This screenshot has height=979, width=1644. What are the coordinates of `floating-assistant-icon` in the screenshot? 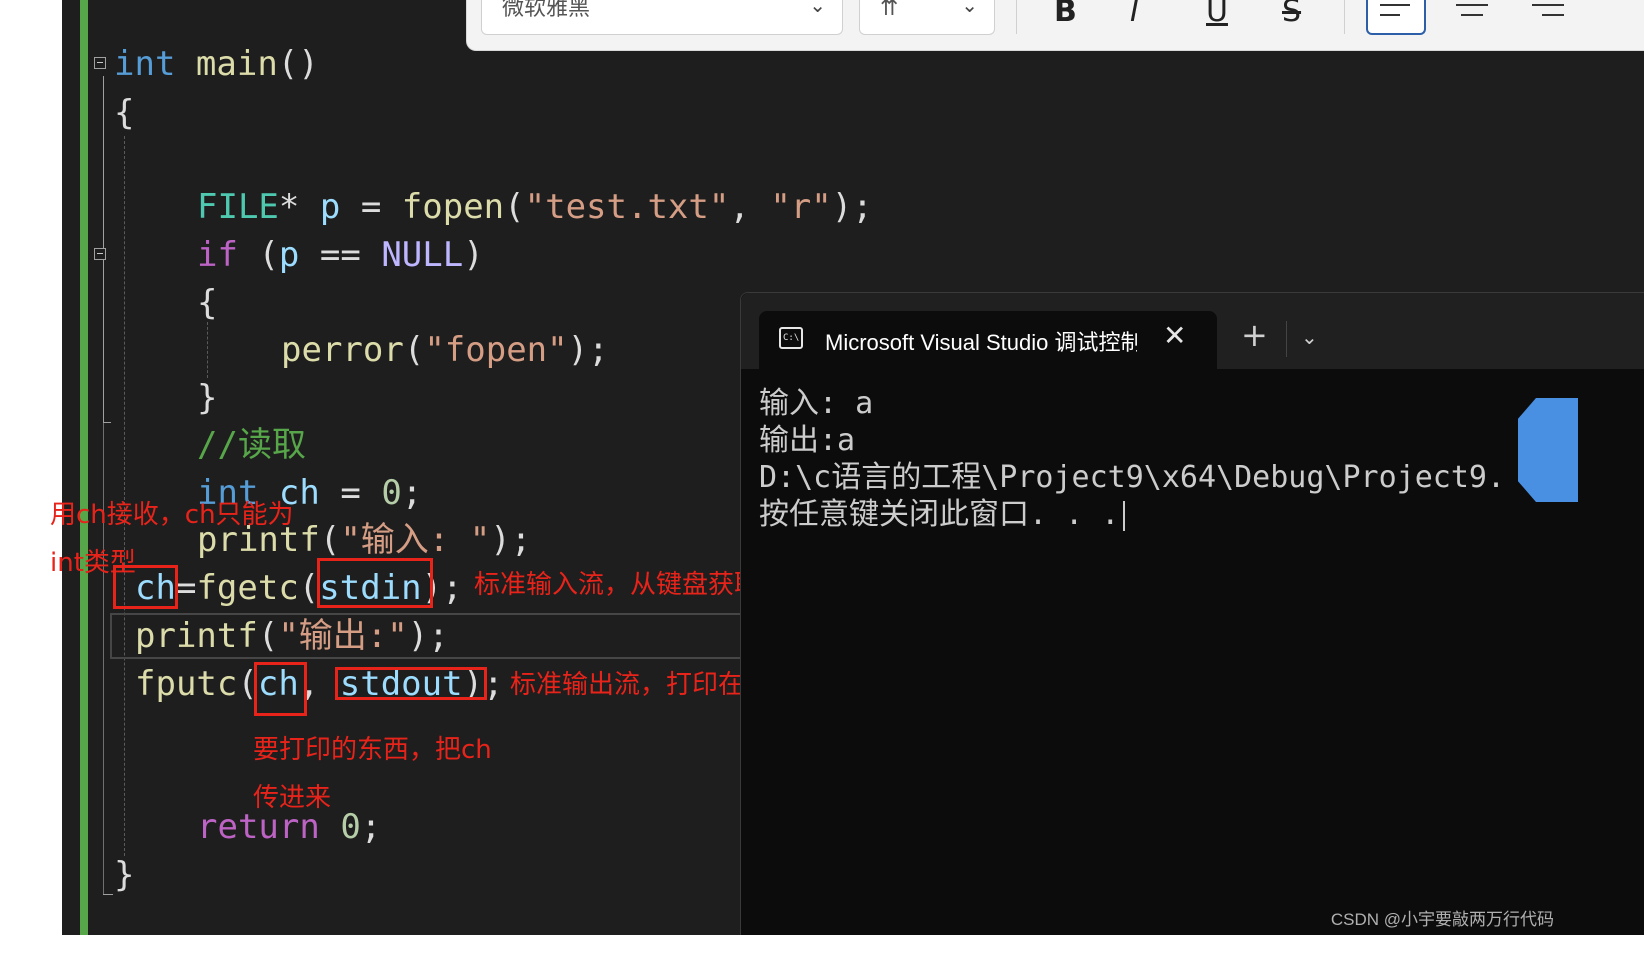 It's located at (1548, 450).